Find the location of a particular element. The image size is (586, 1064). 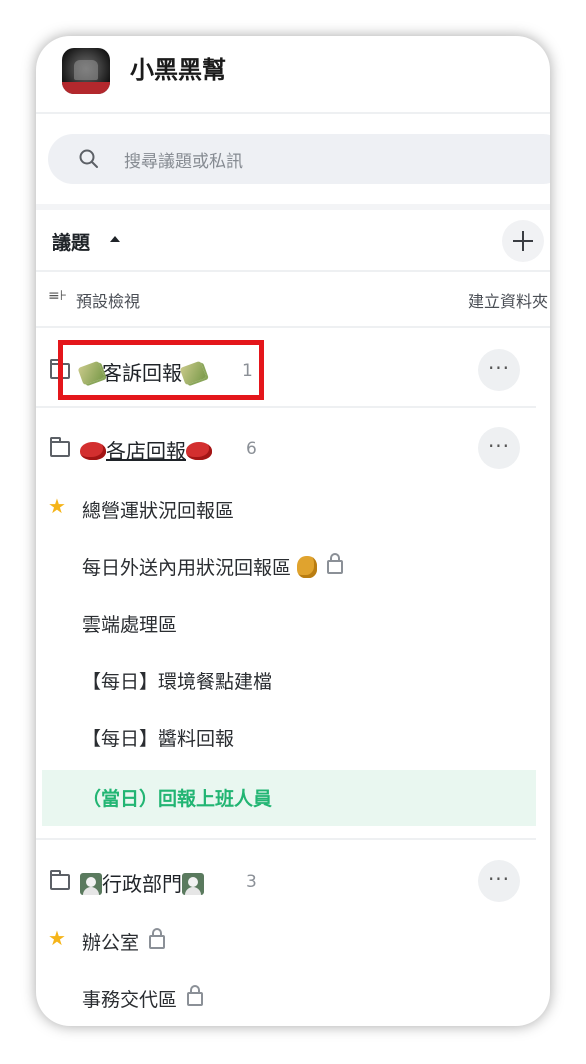

channel-item: 【每日】醬料回報 is located at coordinates (293, 738).